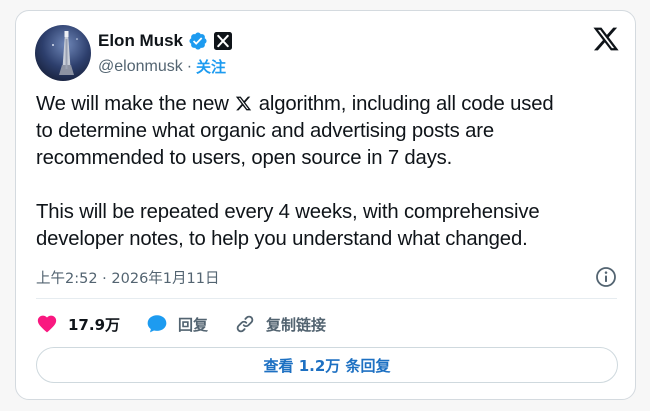 This screenshot has height=411, width=650. What do you see at coordinates (243, 102) in the screenshot?
I see `x-inline-icon` at bounding box center [243, 102].